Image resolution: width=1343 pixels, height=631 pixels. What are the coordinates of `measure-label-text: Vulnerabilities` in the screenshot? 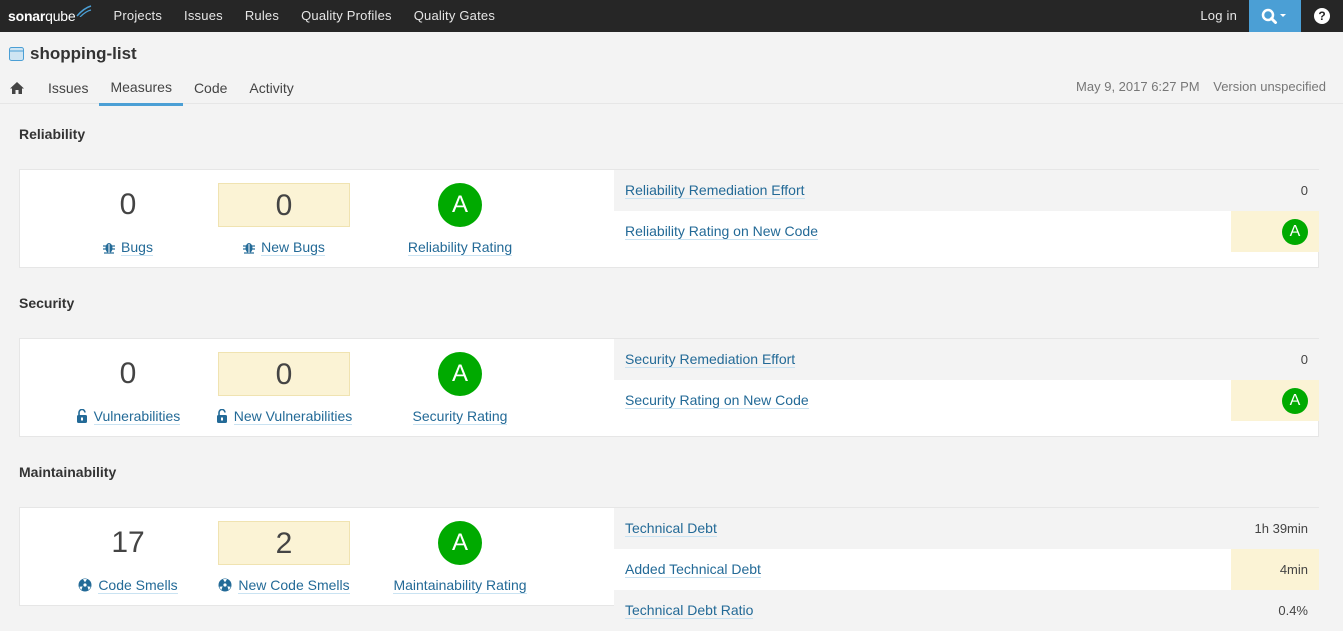 It's located at (137, 416).